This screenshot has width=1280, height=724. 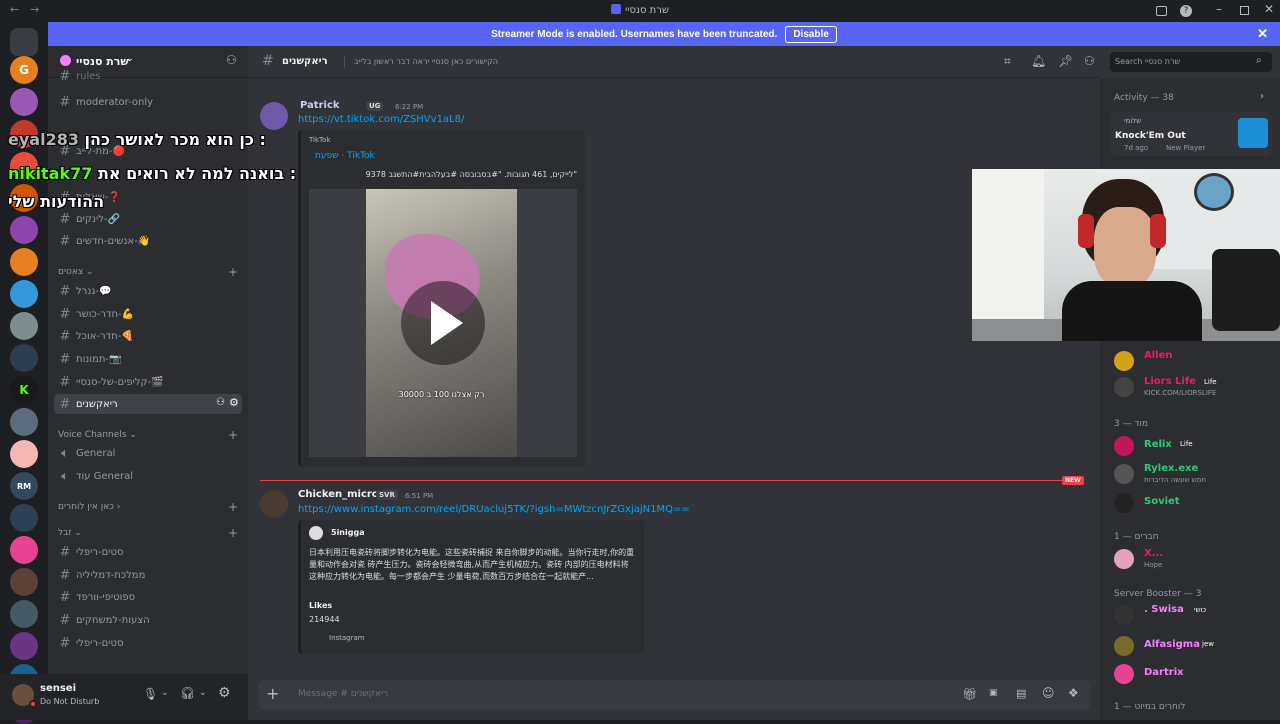 What do you see at coordinates (993, 693) in the screenshot?
I see `gif-icon: ▣` at bounding box center [993, 693].